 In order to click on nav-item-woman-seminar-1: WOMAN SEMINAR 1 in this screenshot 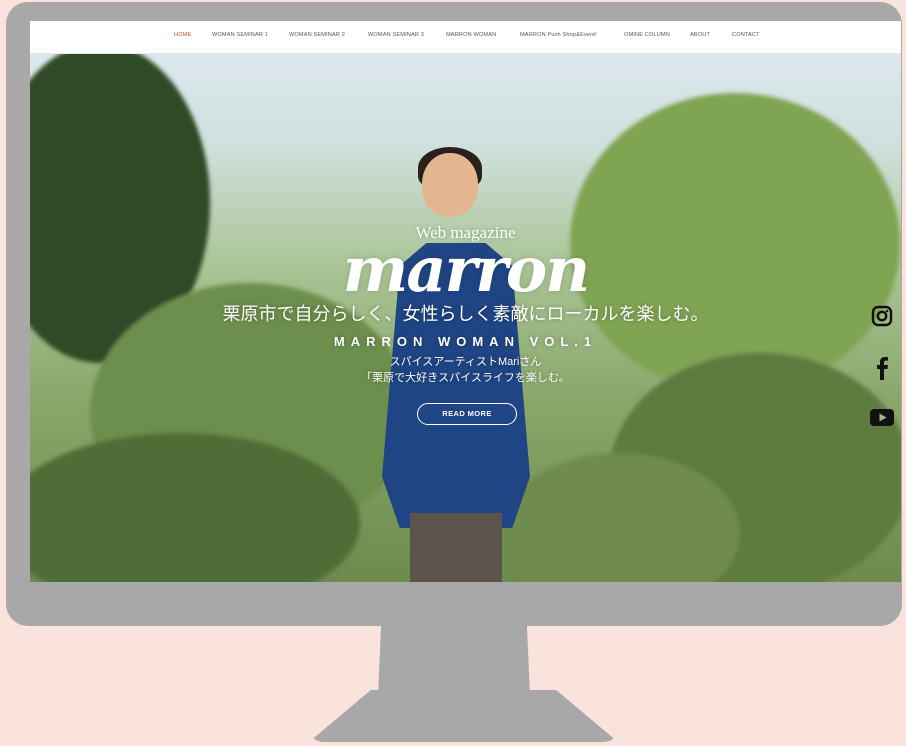, I will do `click(240, 35)`.